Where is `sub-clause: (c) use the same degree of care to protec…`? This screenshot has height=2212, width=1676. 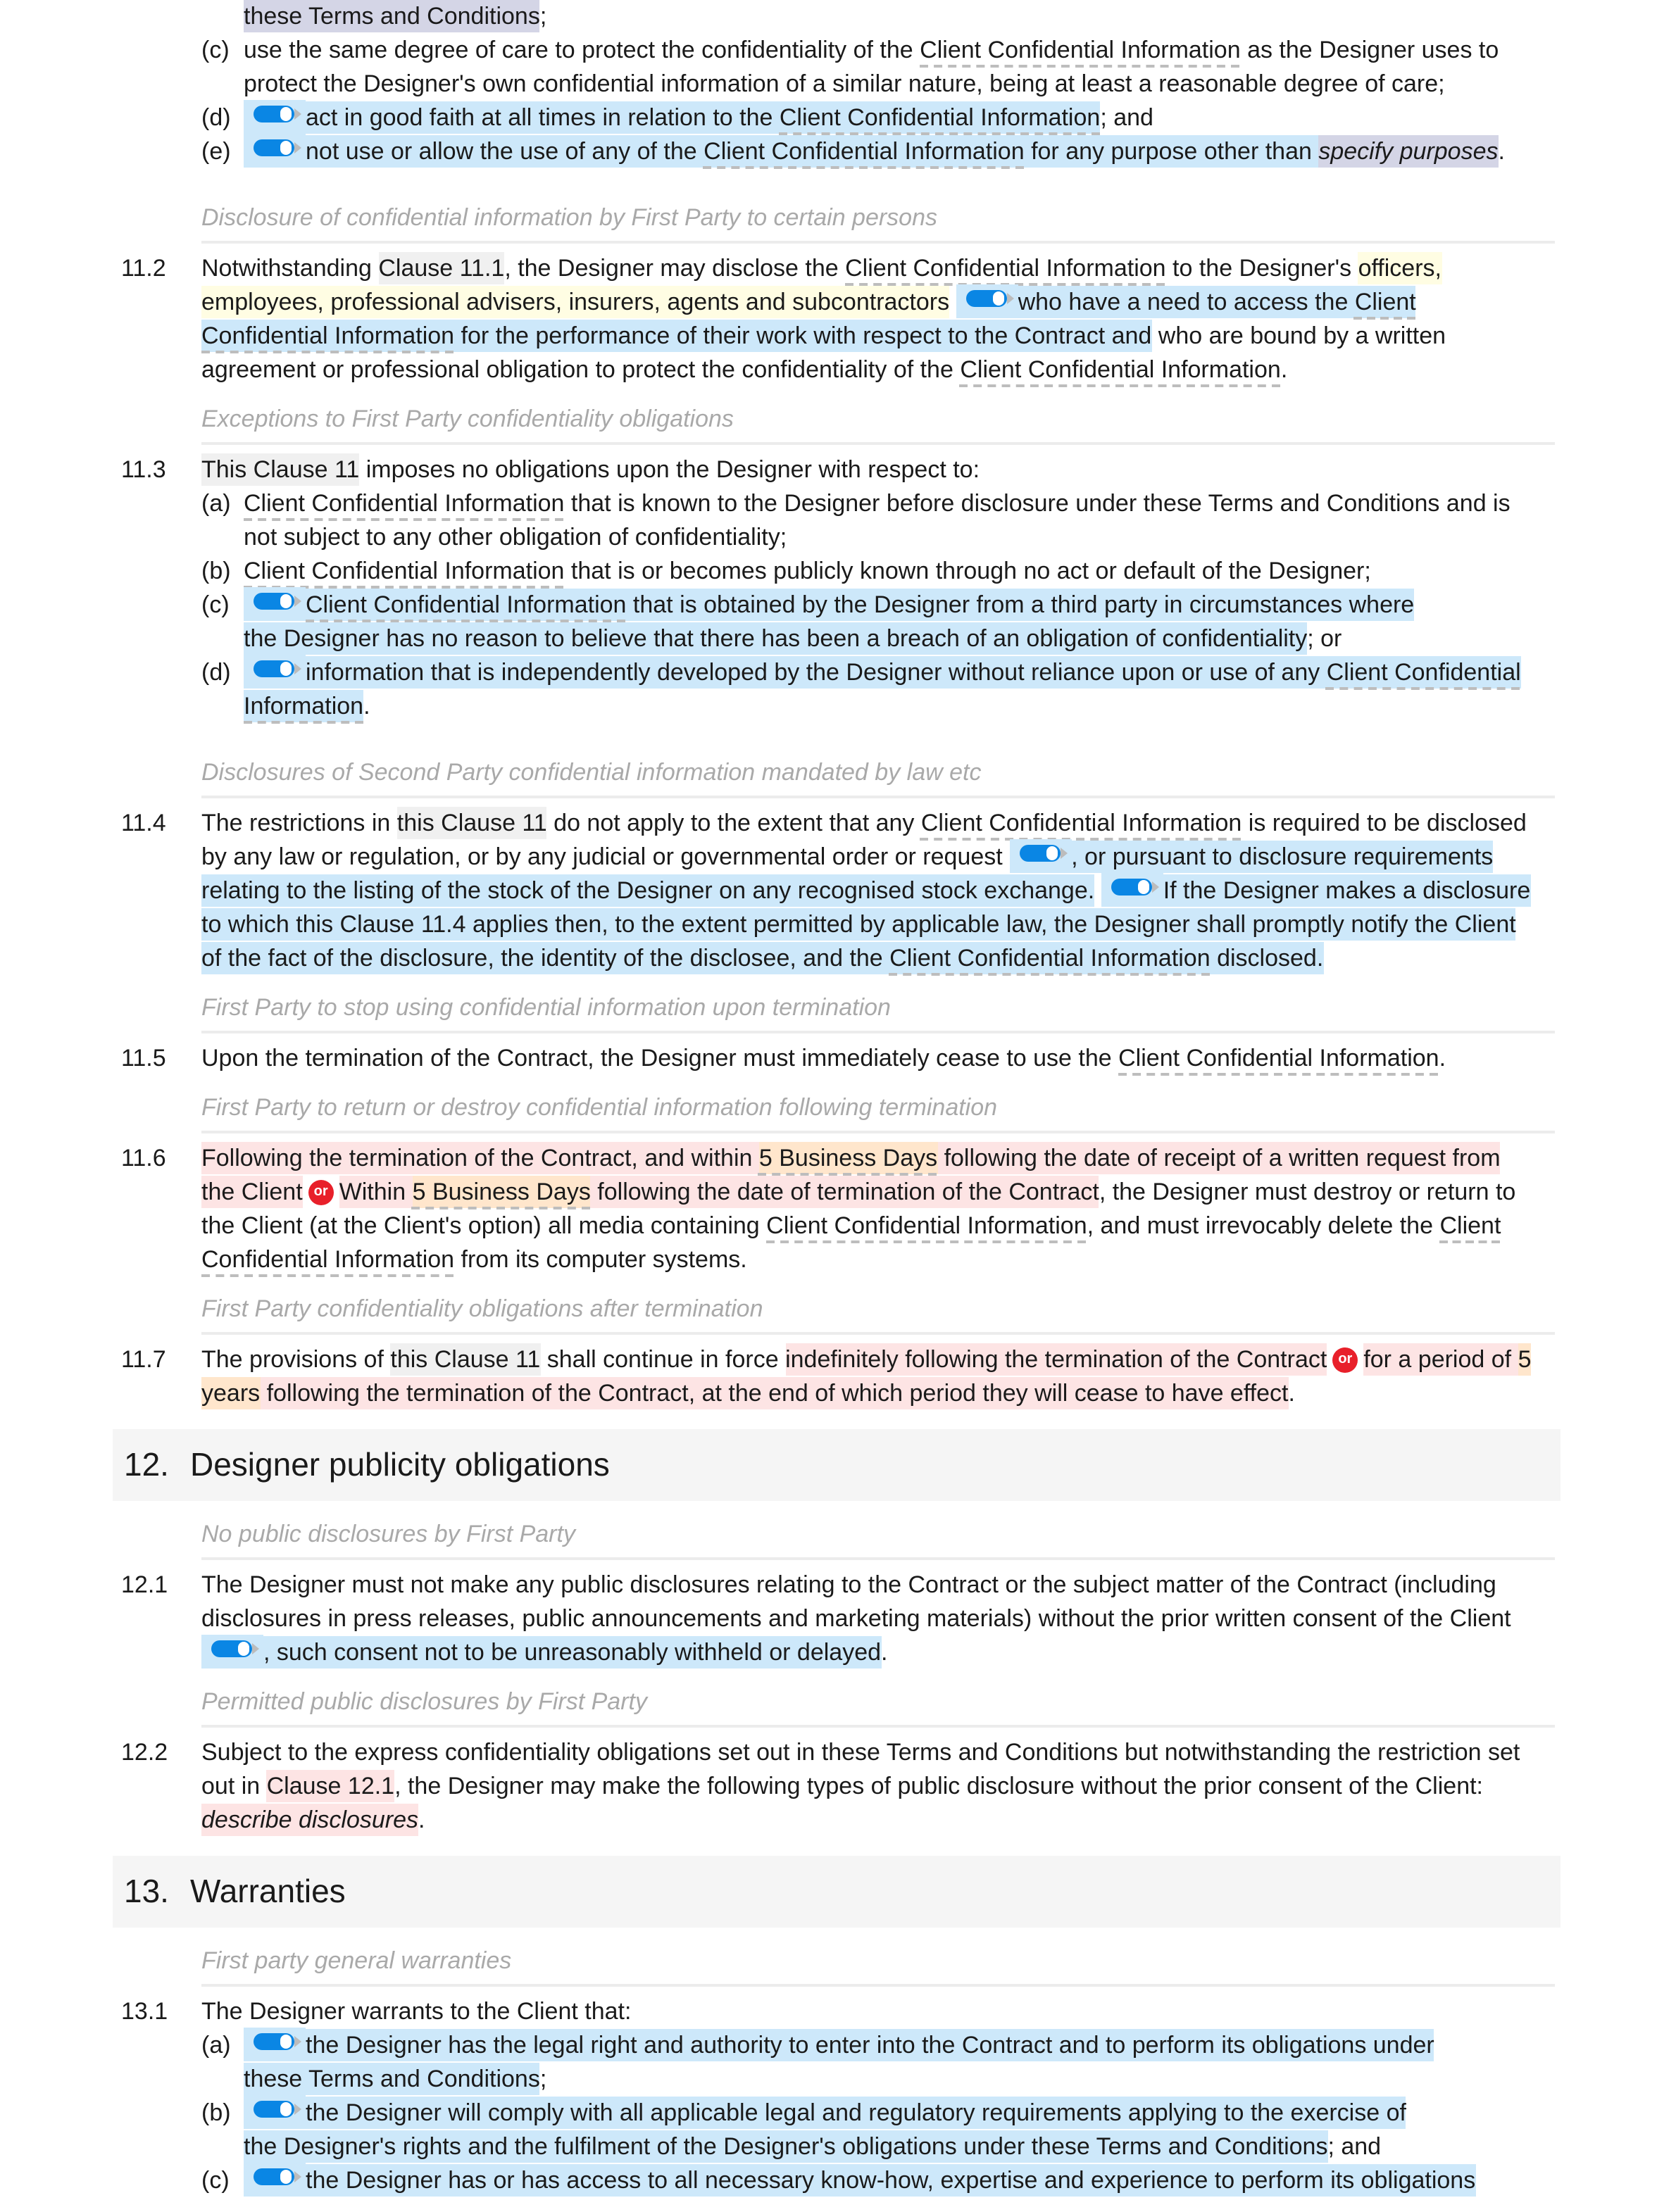 sub-clause: (c) use the same degree of care to protec… is located at coordinates (838, 67).